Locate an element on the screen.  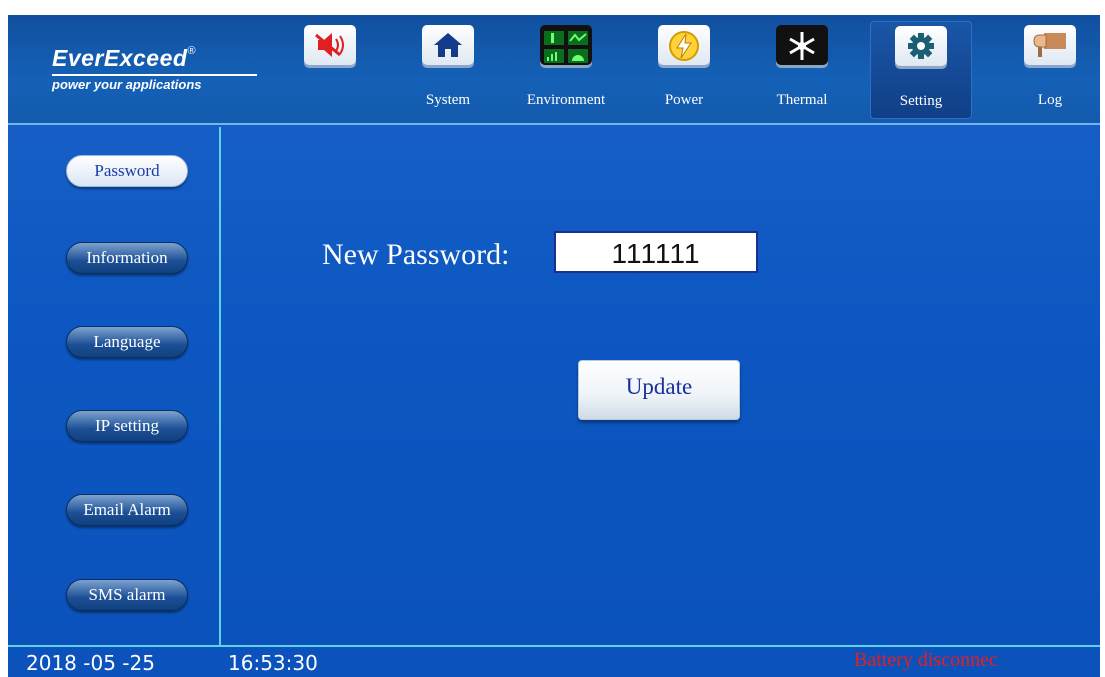
environment-monitor-icon is located at coordinates (566, 45).